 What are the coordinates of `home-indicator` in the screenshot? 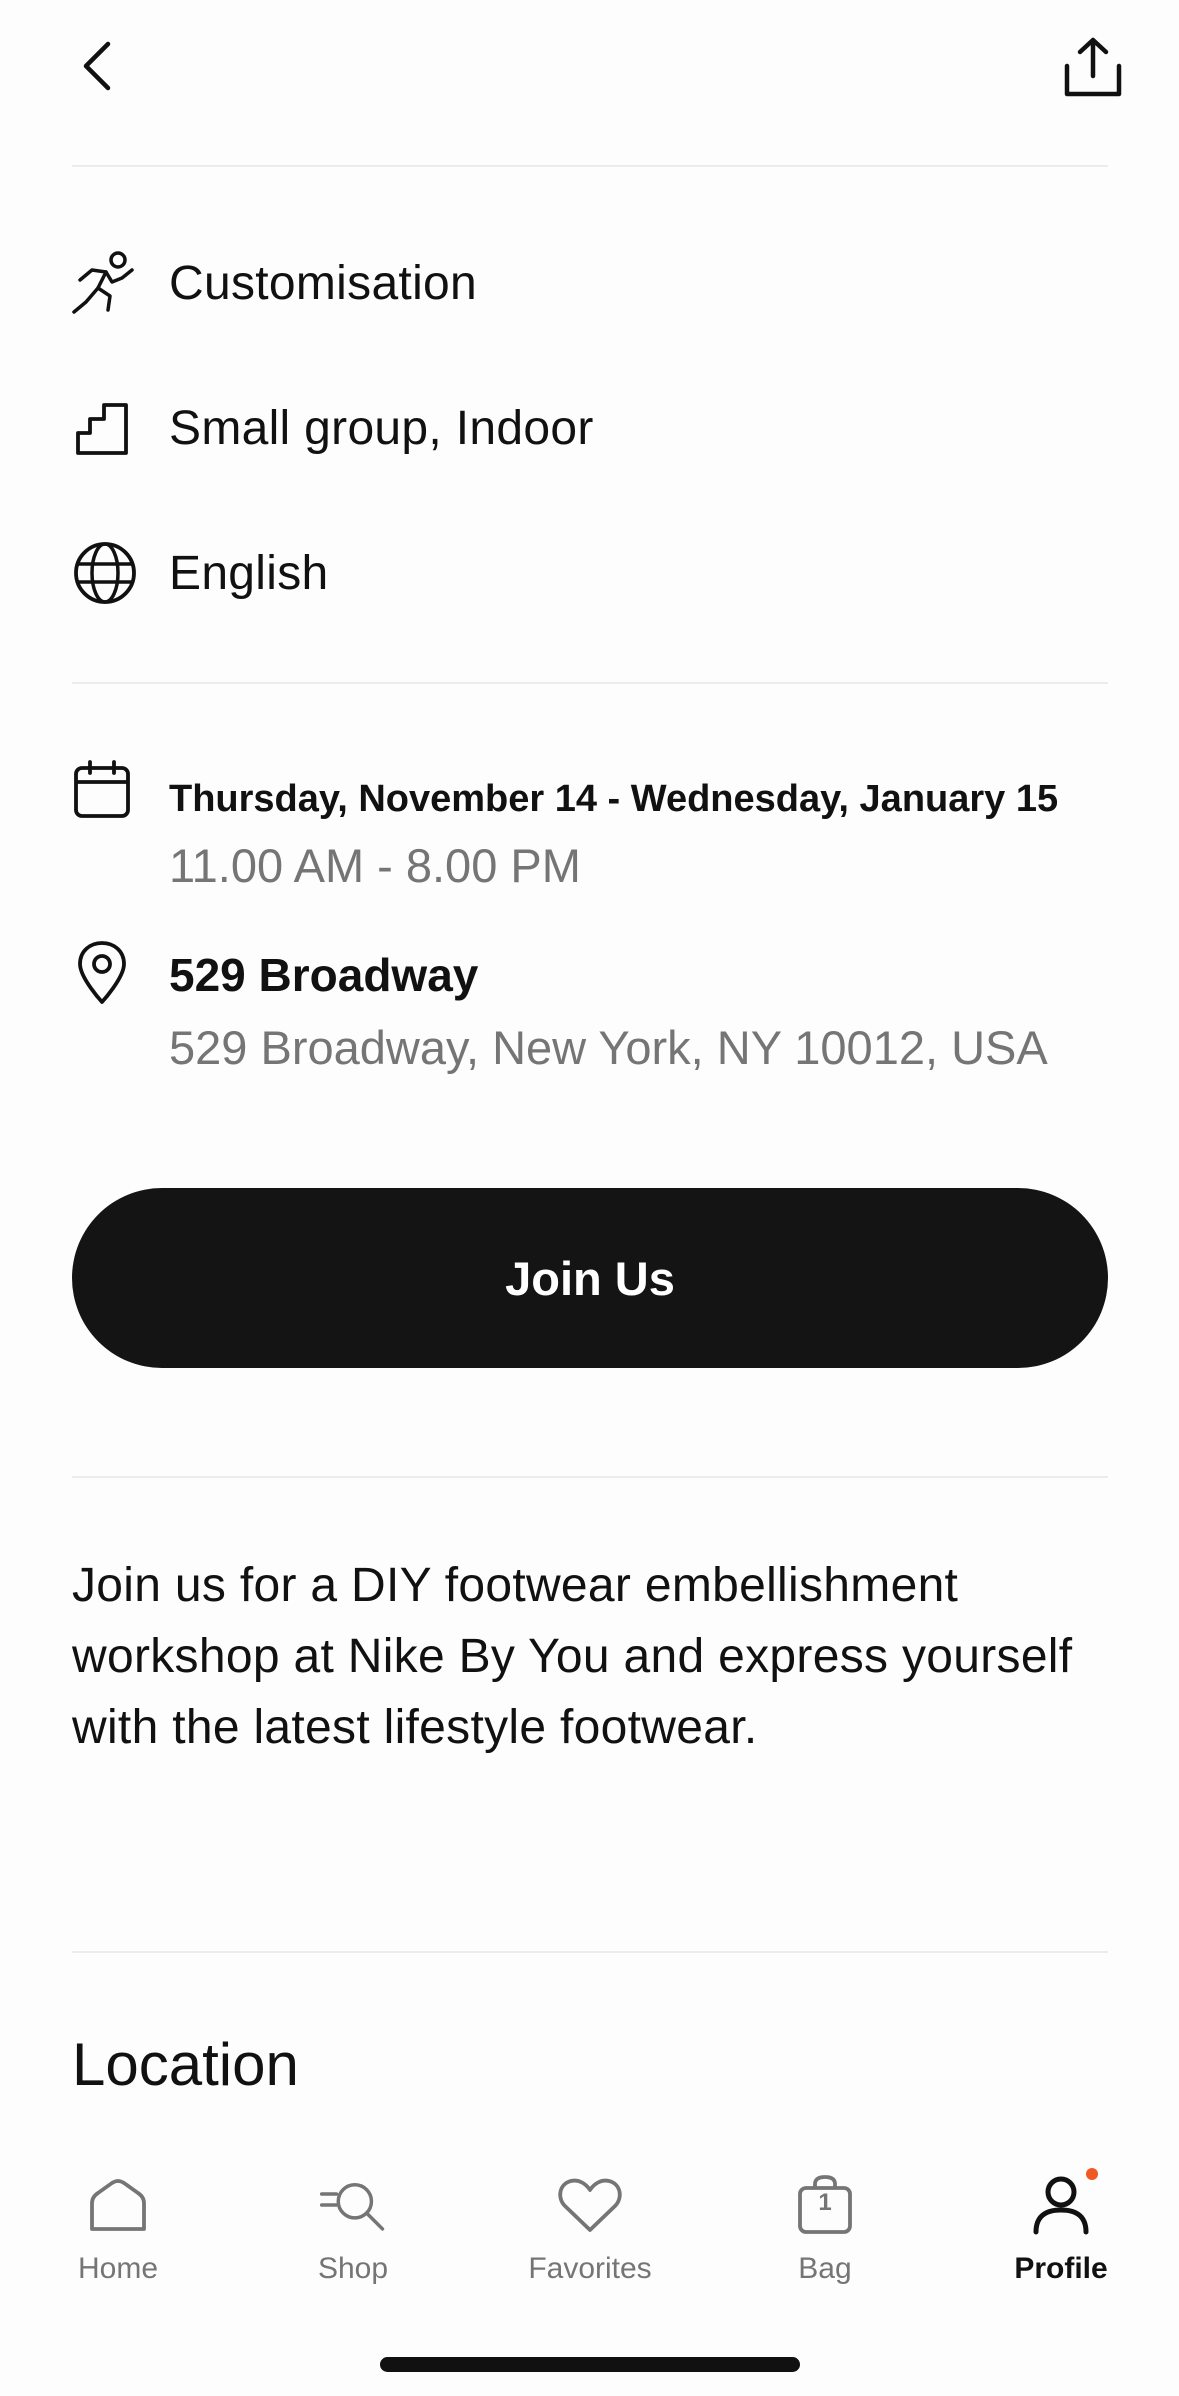 It's located at (590, 2364).